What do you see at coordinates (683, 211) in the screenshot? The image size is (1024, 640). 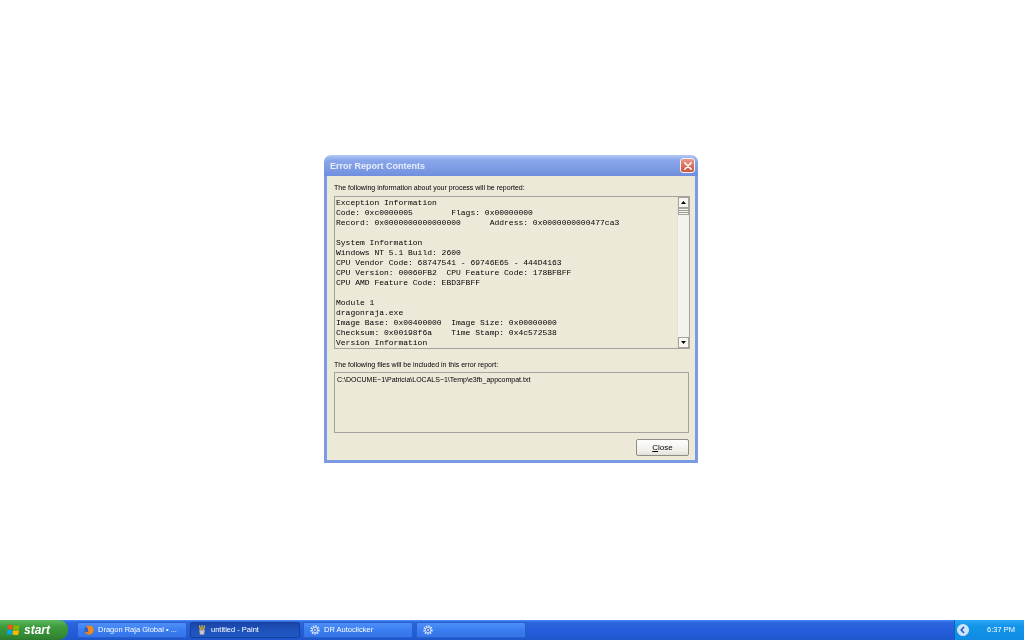 I see `scroll-thumb` at bounding box center [683, 211].